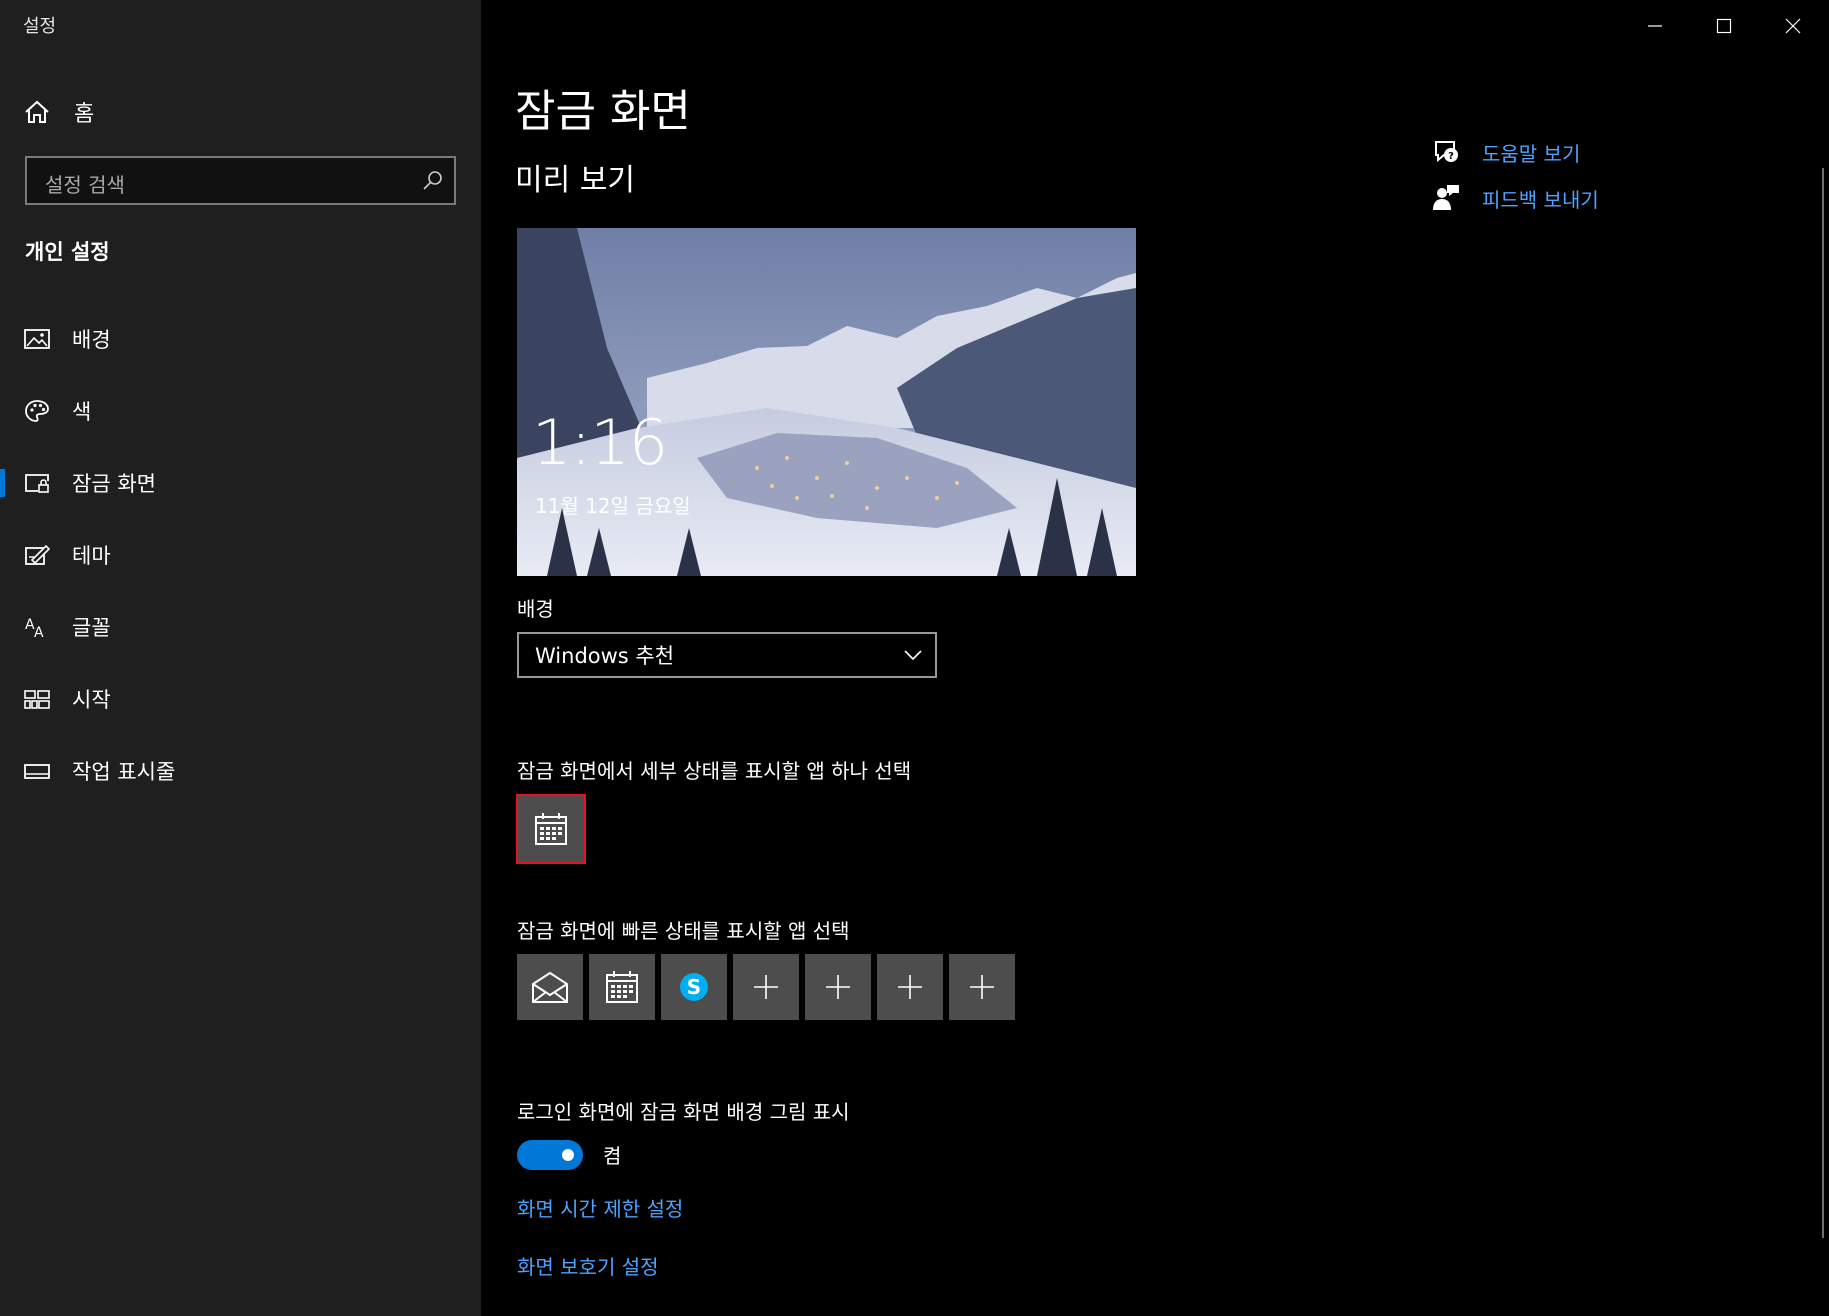 This screenshot has width=1829, height=1316. What do you see at coordinates (612, 1156) in the screenshot?
I see `toggle-state-label: 켬` at bounding box center [612, 1156].